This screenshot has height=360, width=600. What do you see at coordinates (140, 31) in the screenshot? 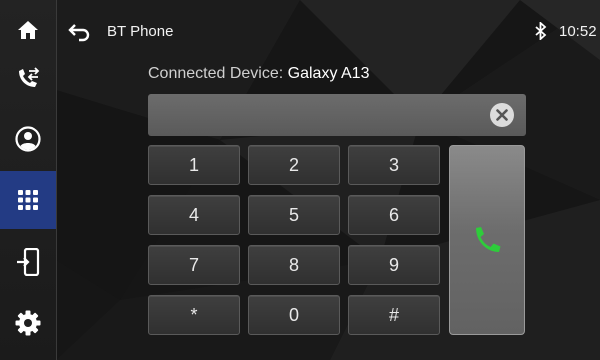
I see `page-title: BT Phone` at bounding box center [140, 31].